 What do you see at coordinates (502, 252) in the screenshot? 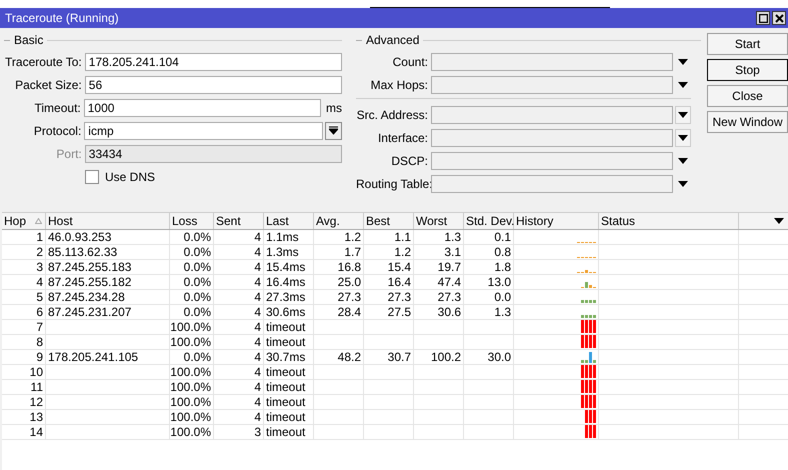
I see `table-cell: 0.8` at bounding box center [502, 252].